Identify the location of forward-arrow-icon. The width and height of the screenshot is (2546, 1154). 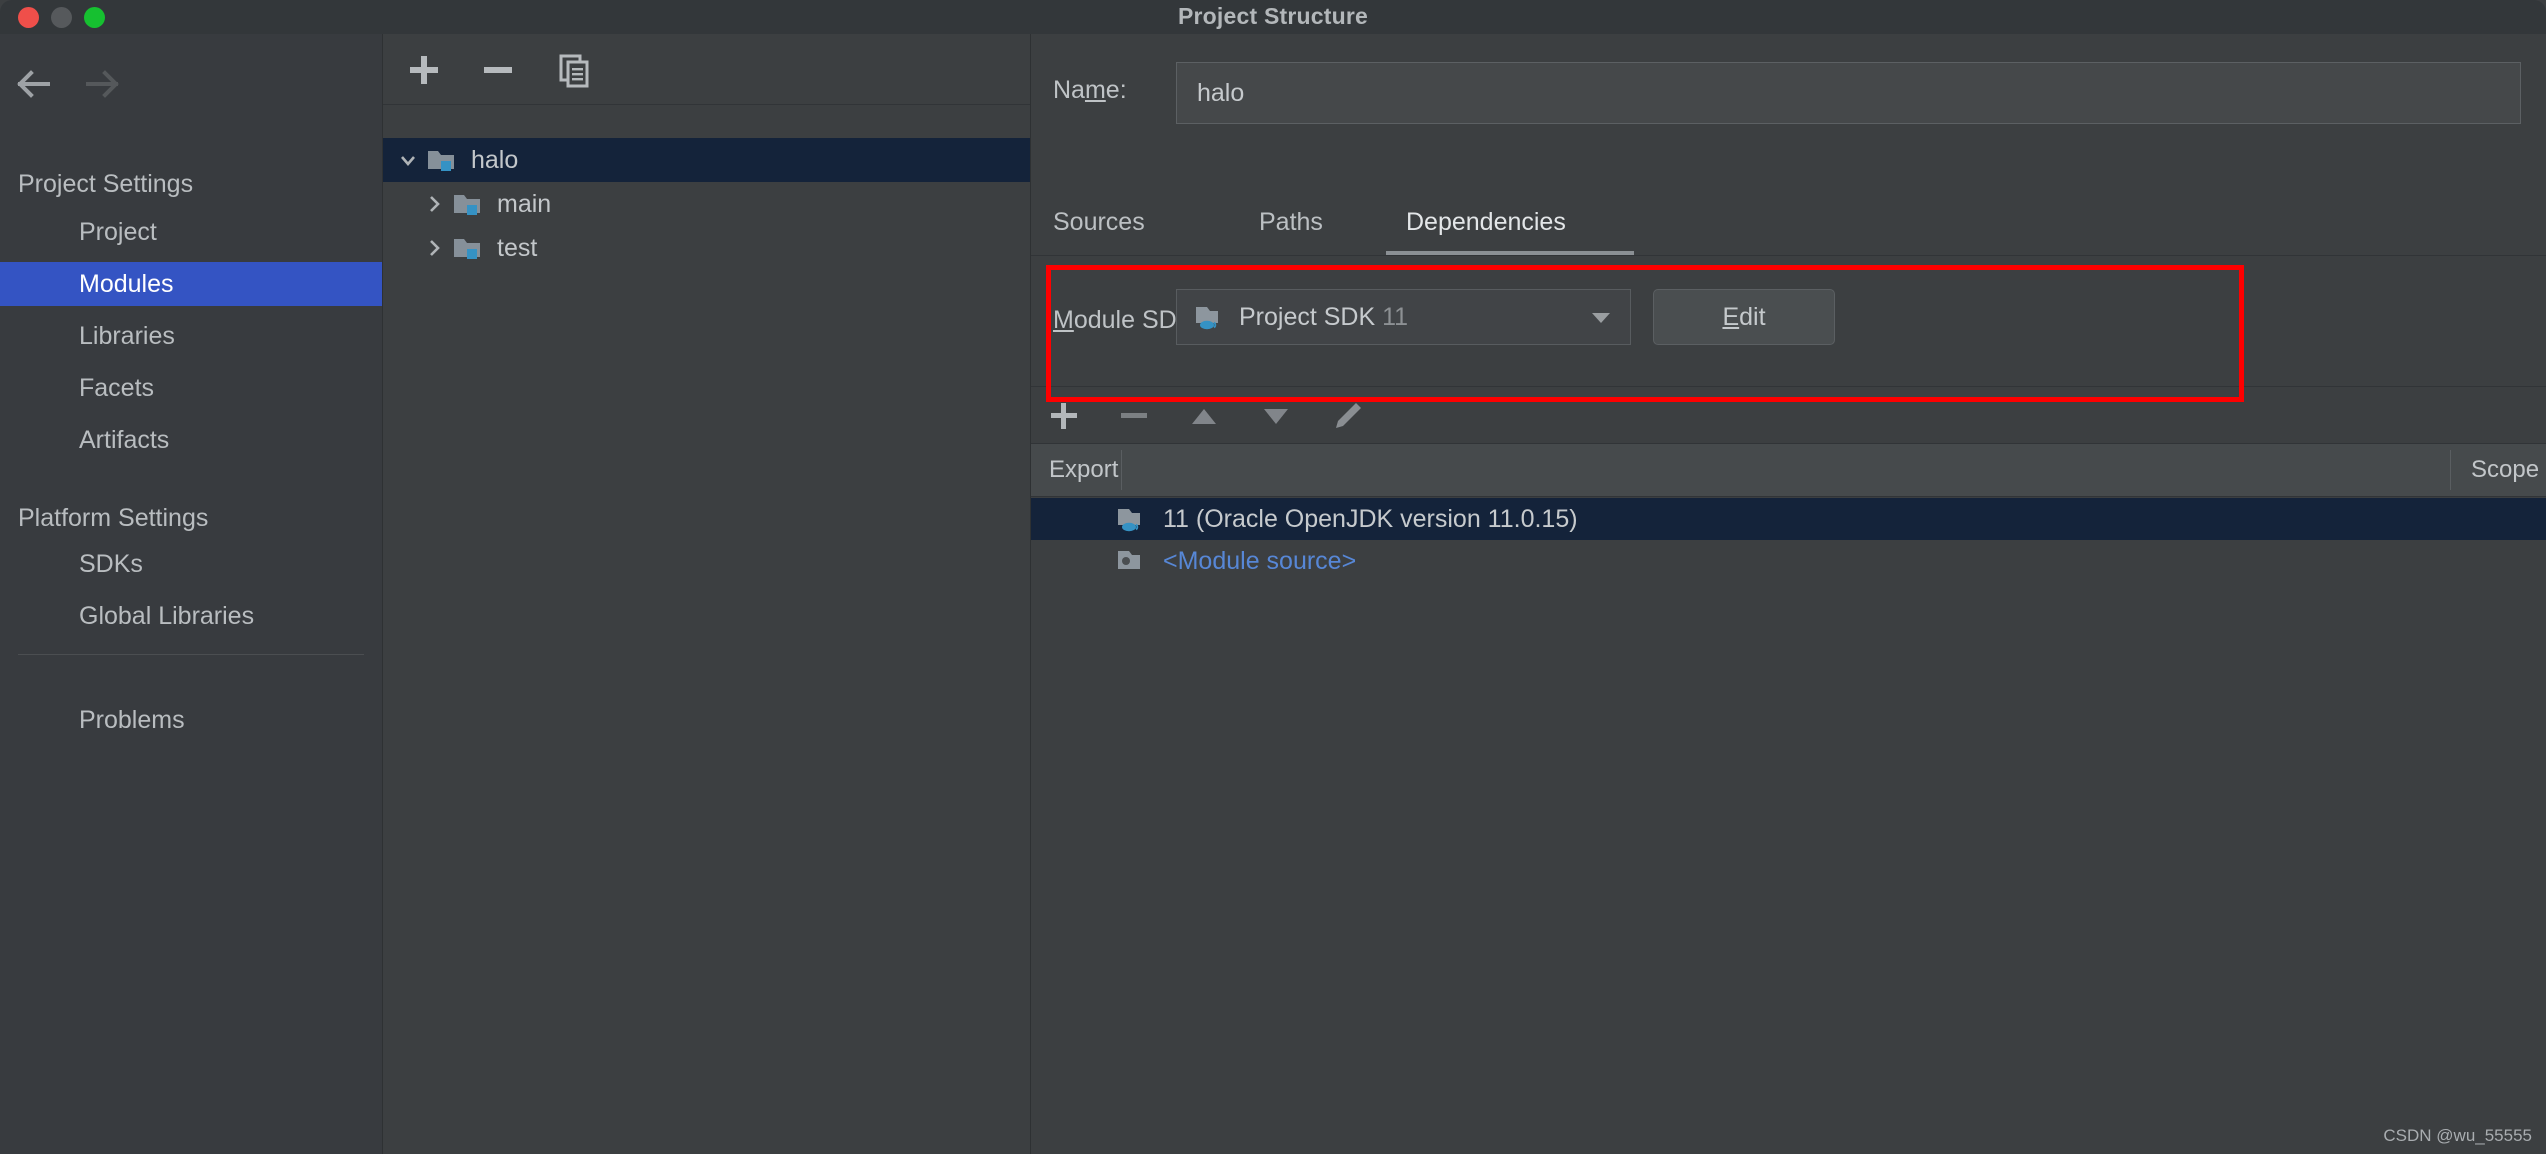
(102, 84).